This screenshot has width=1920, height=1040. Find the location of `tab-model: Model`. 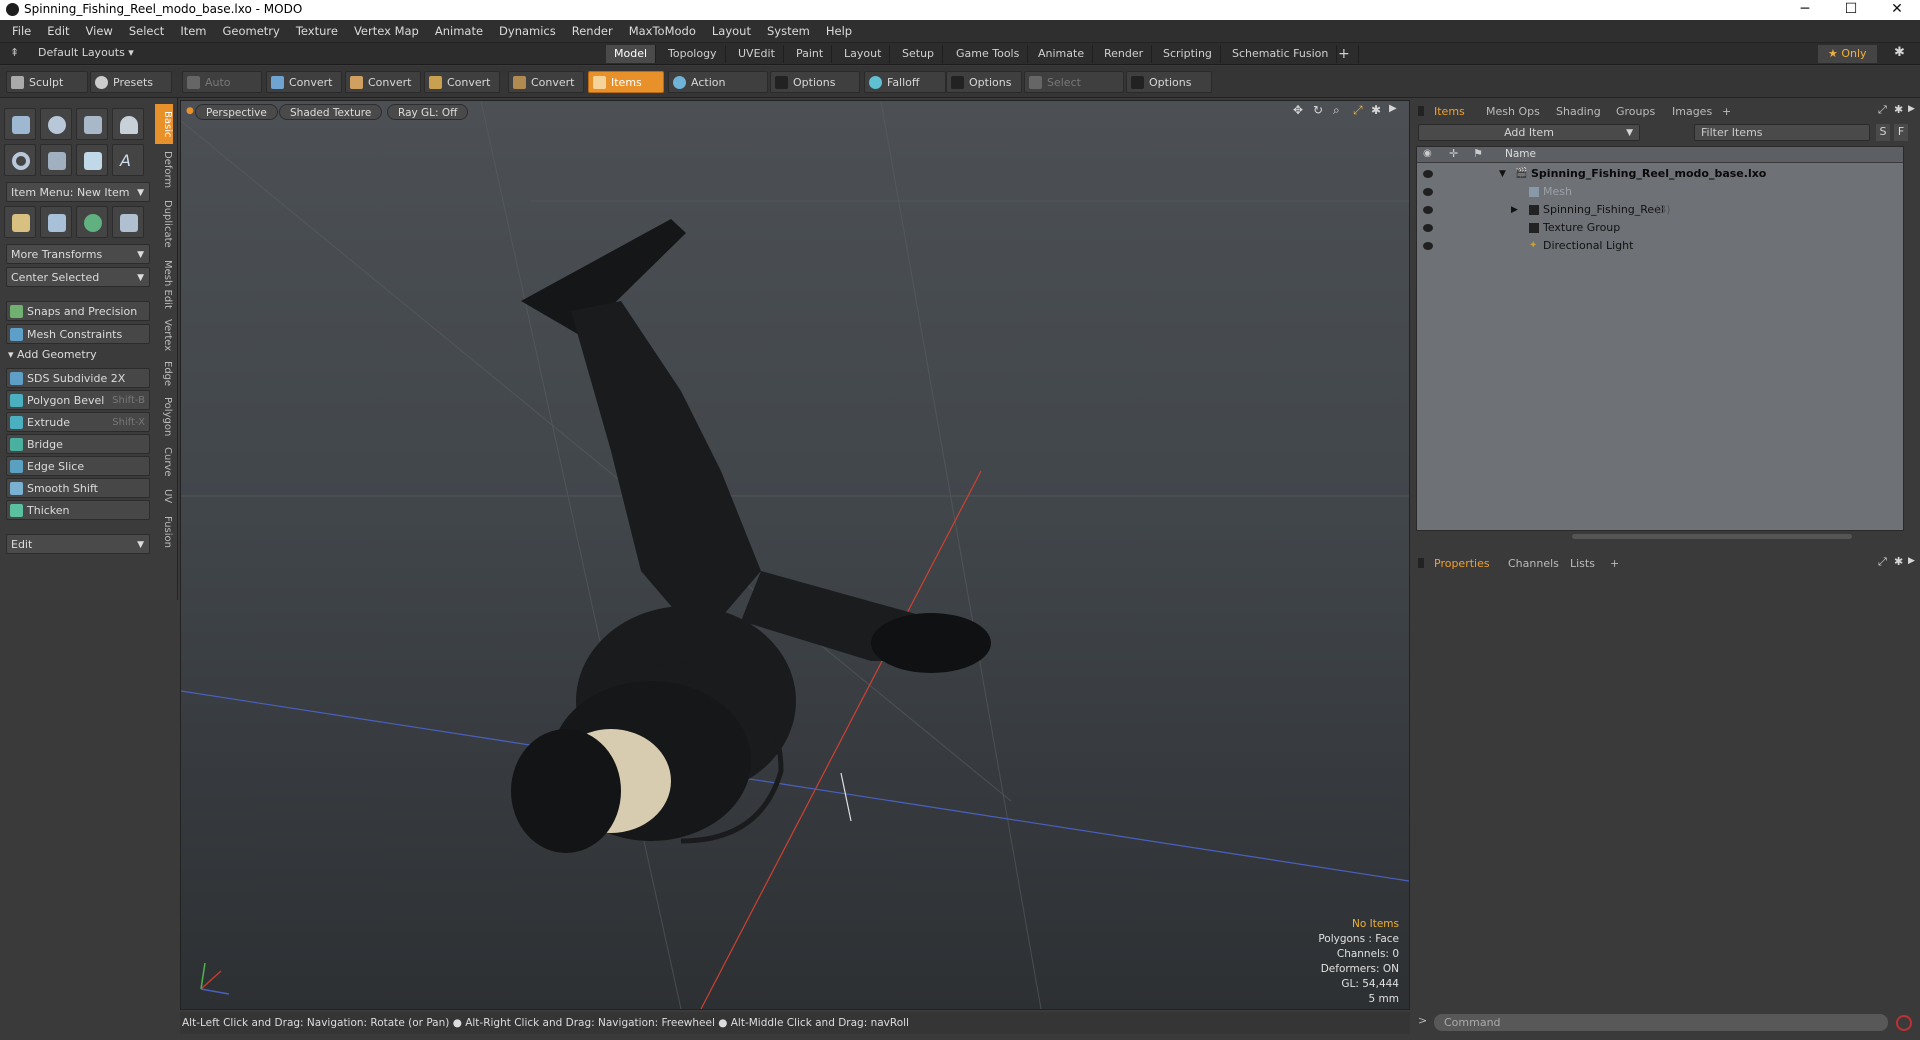

tab-model: Model is located at coordinates (631, 54).